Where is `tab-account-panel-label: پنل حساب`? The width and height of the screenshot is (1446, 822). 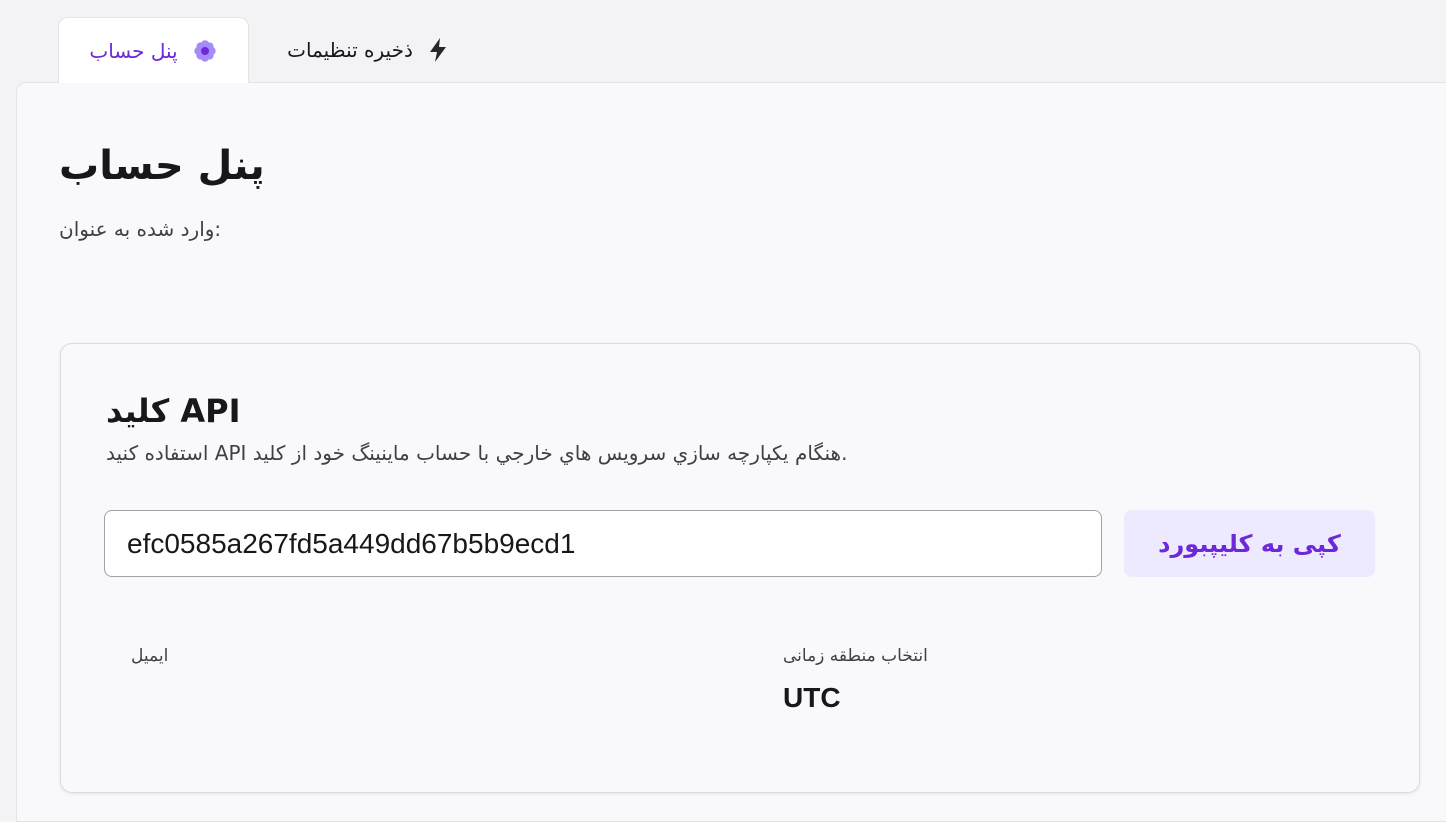 tab-account-panel-label: پنل حساب is located at coordinates (133, 50).